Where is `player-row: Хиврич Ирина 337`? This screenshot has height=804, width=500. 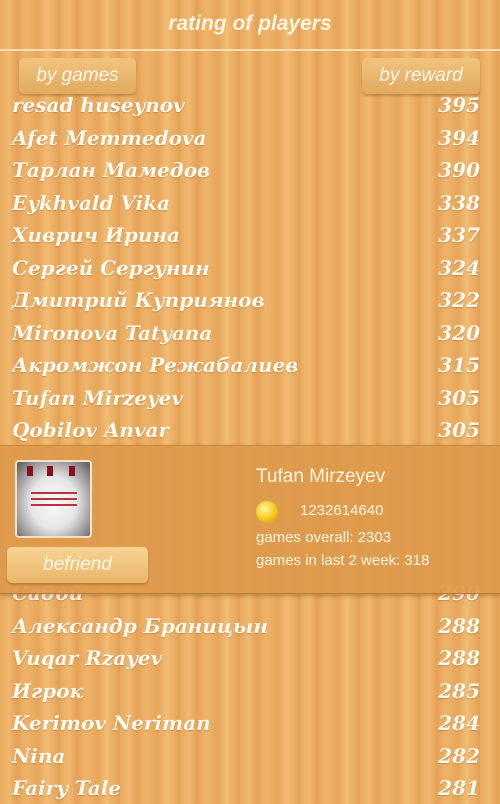 player-row: Хиврич Ирина 337 is located at coordinates (246, 235).